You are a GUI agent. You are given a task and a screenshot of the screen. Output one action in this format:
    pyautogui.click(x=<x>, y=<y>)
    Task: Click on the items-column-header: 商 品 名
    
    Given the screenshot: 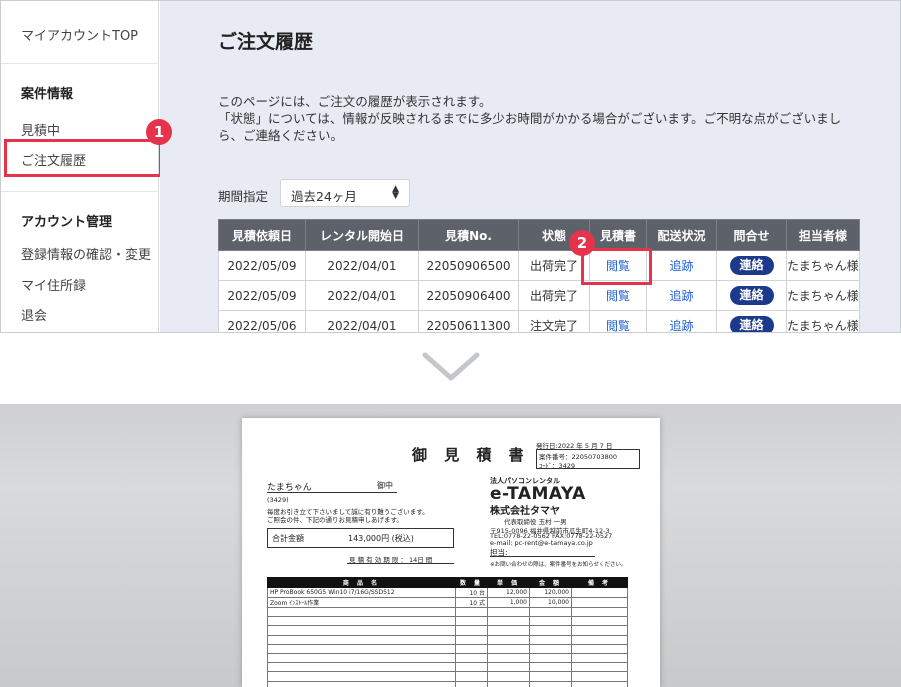 What is the action you would take?
    pyautogui.click(x=361, y=582)
    